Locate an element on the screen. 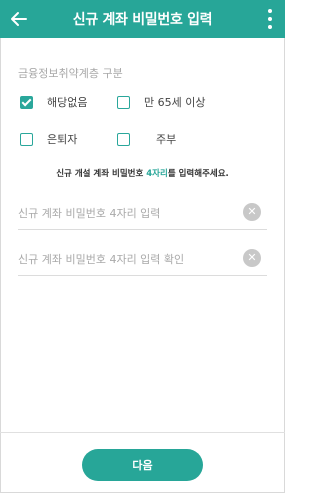 This screenshot has width=320, height=493. password-input is located at coordinates (123, 213).